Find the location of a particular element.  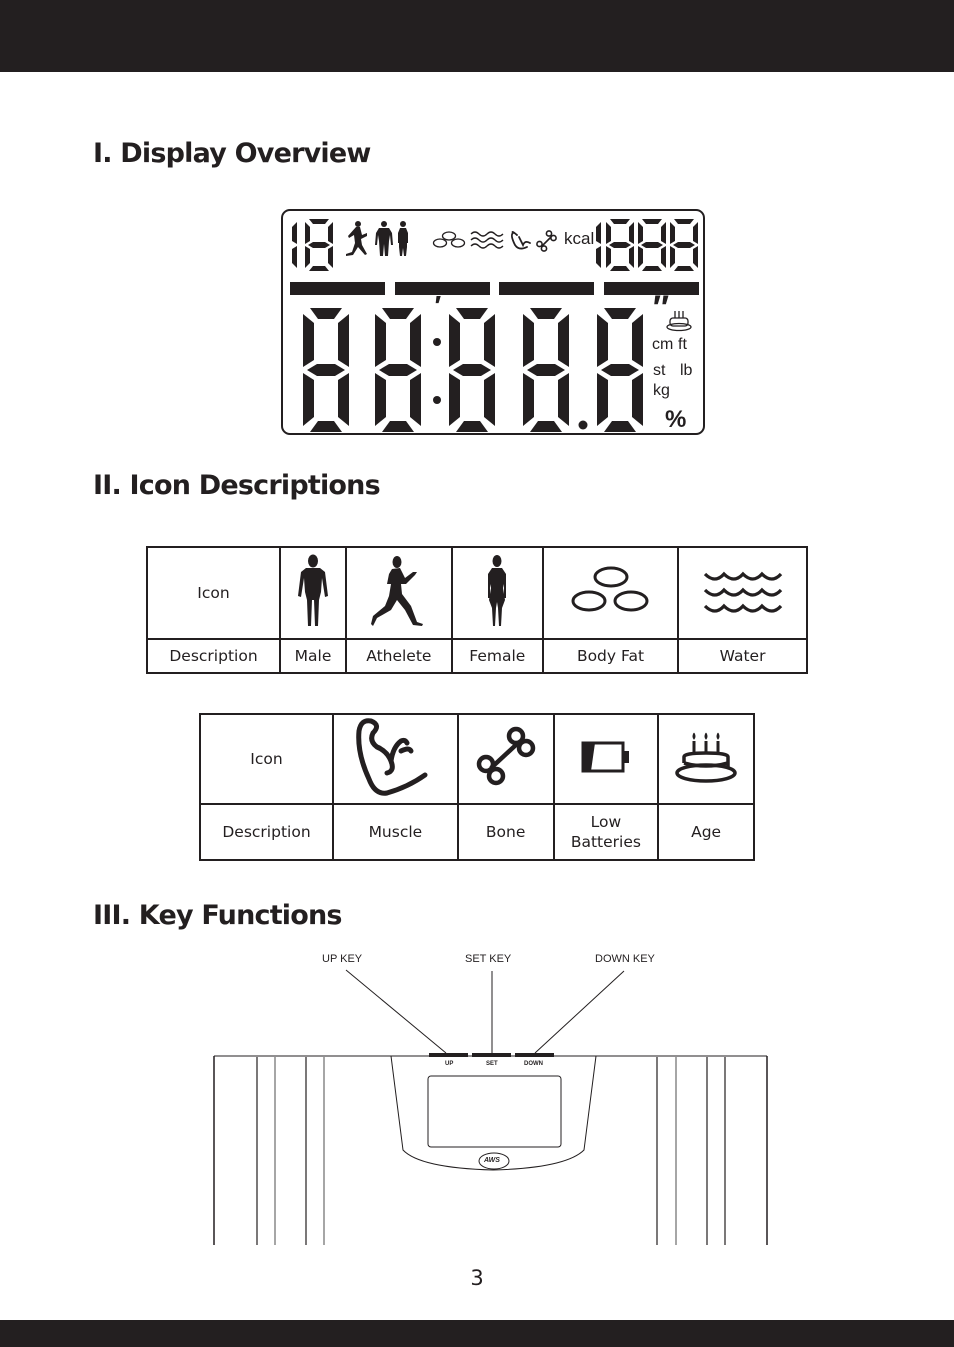

lcd-display-diagram: ′ ″ kcal cm ft st lb kg % is located at coordinates (493, 322).